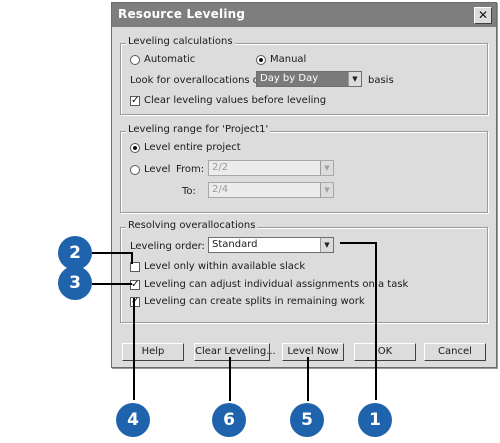 The width and height of the screenshot is (500, 443). What do you see at coordinates (220, 167) in the screenshot?
I see `from-date-value: 2/2` at bounding box center [220, 167].